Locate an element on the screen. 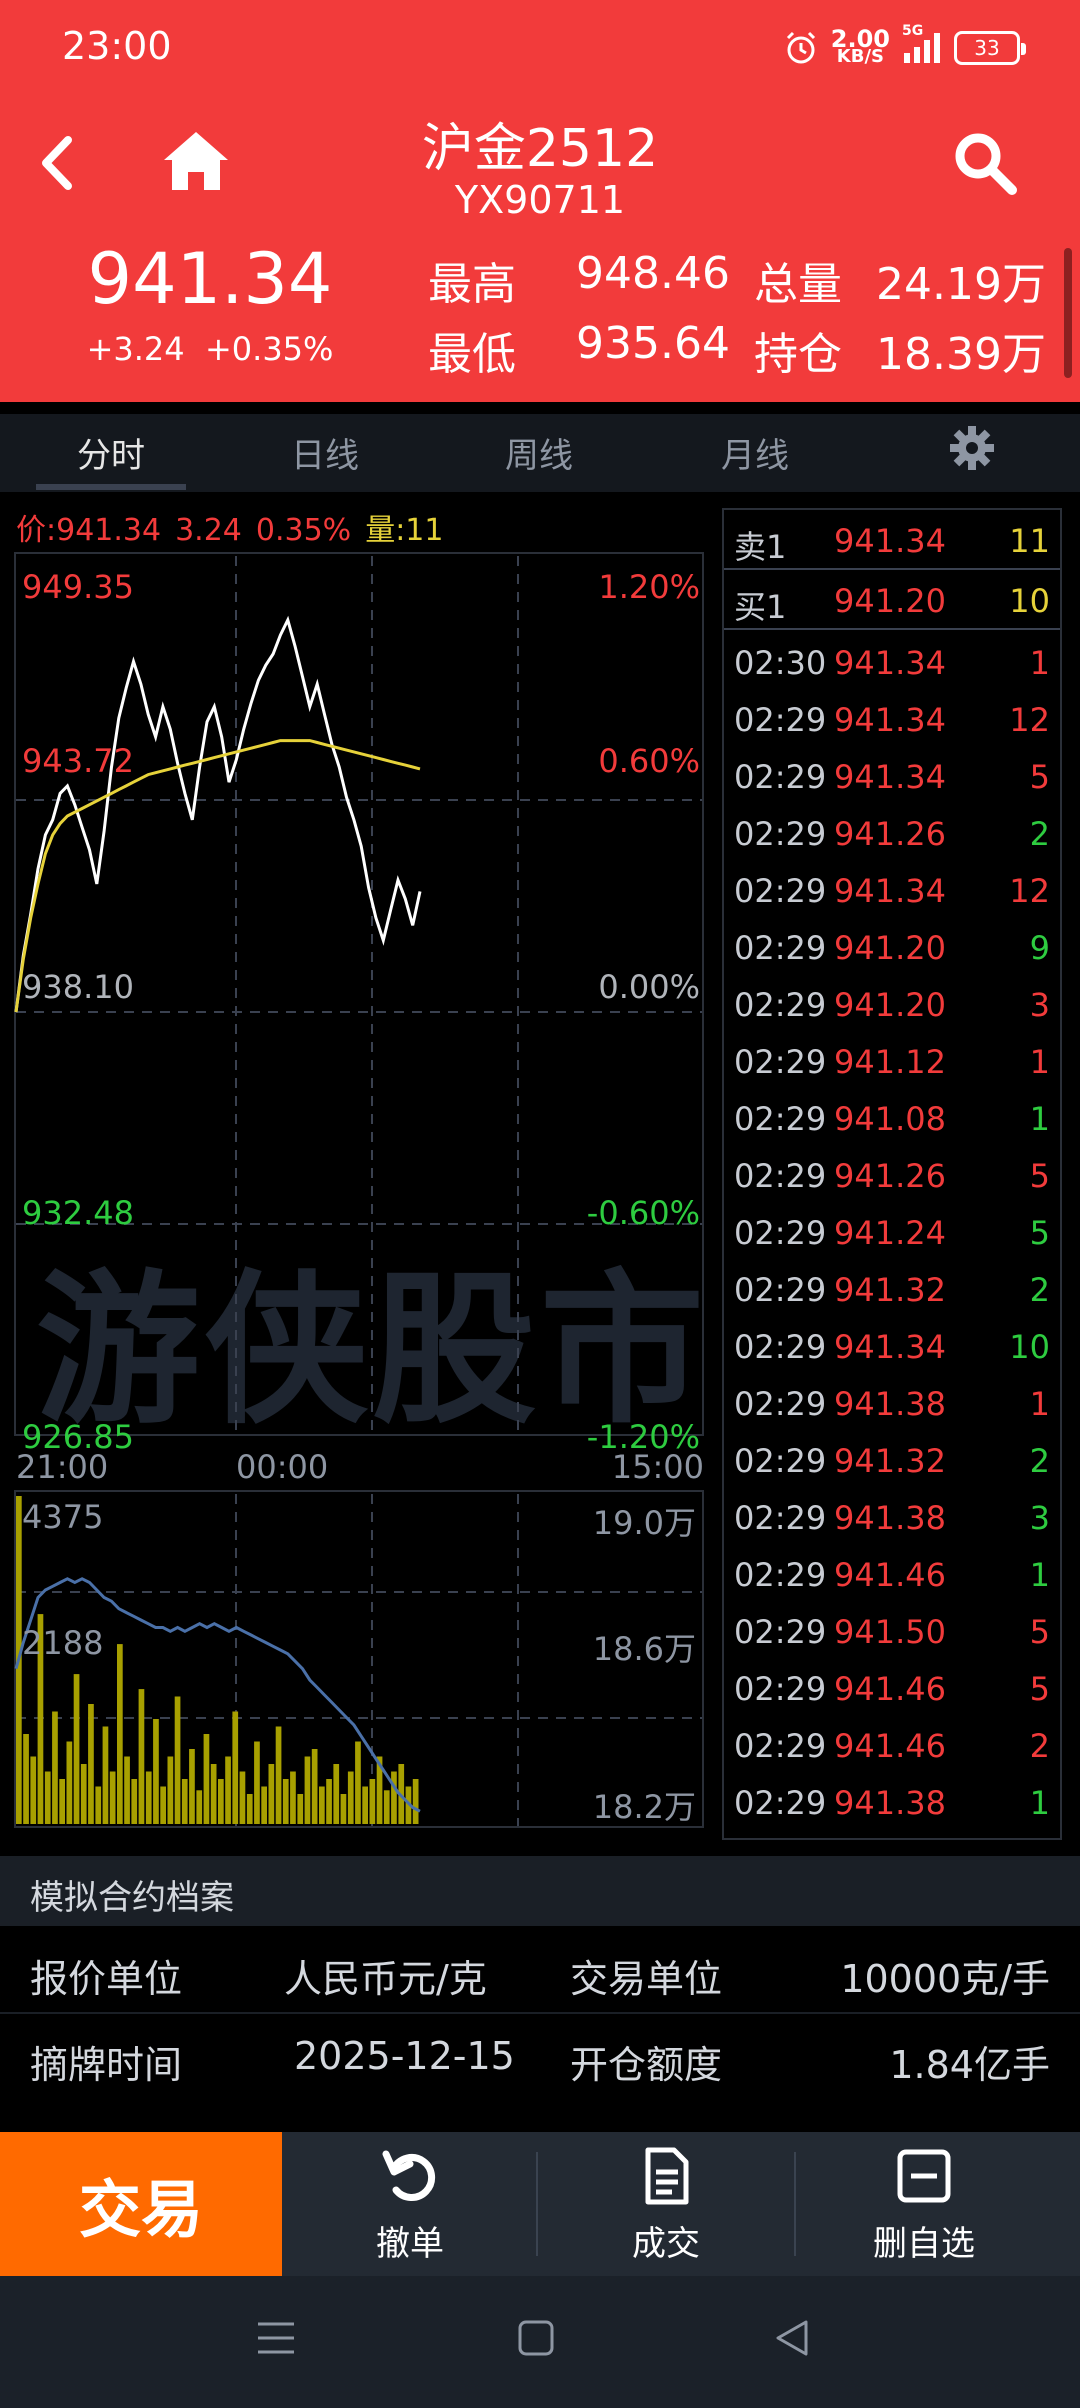 The height and width of the screenshot is (2408, 1080). trade-row: 02:29 941.38 3 is located at coordinates (892, 1518).